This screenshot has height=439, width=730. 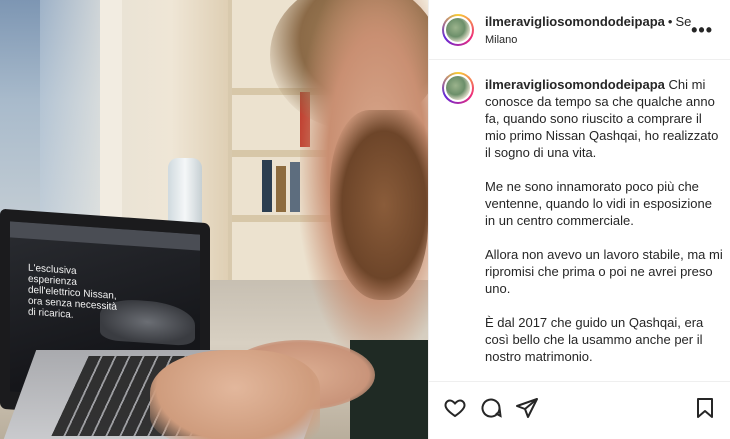 I want to click on caption-username: ilmeravigliosomondodeipapa, so click(x=575, y=84).